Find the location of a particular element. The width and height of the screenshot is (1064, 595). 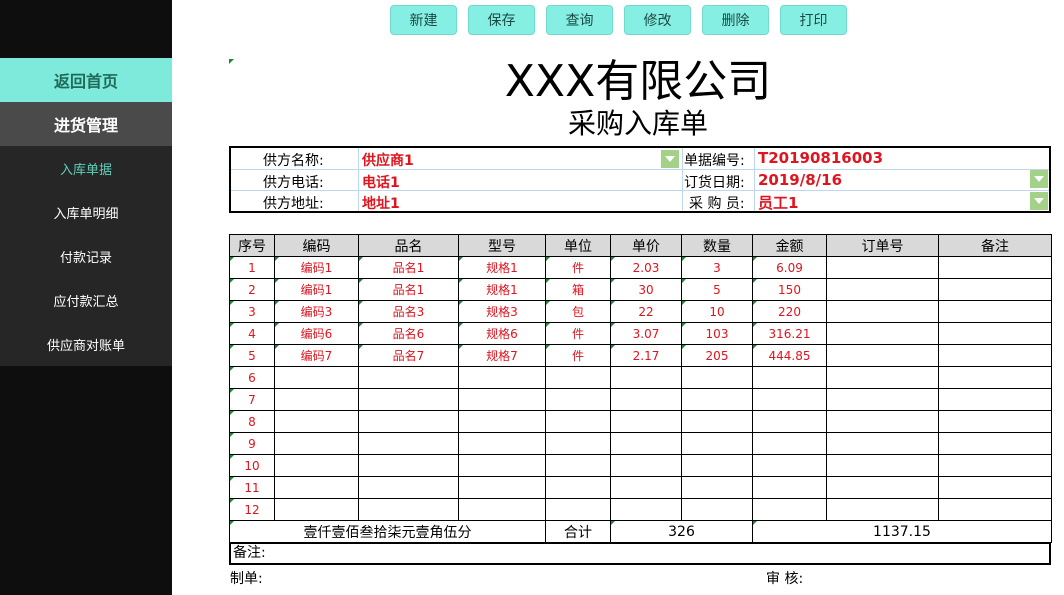

cell-amount: 316.21 is located at coordinates (789, 333).